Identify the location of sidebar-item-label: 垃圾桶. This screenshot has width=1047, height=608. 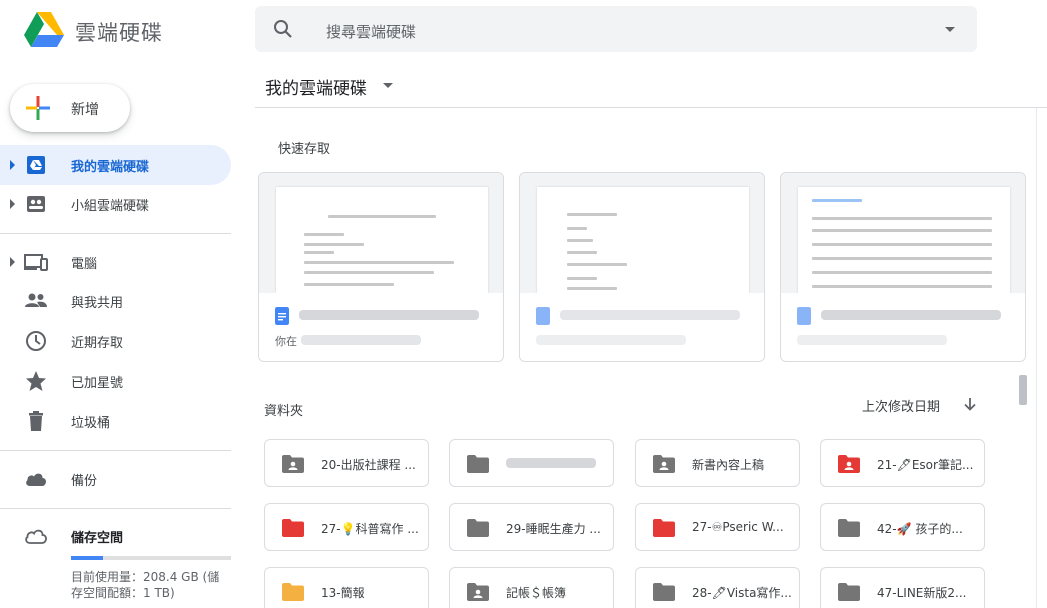
(91, 423).